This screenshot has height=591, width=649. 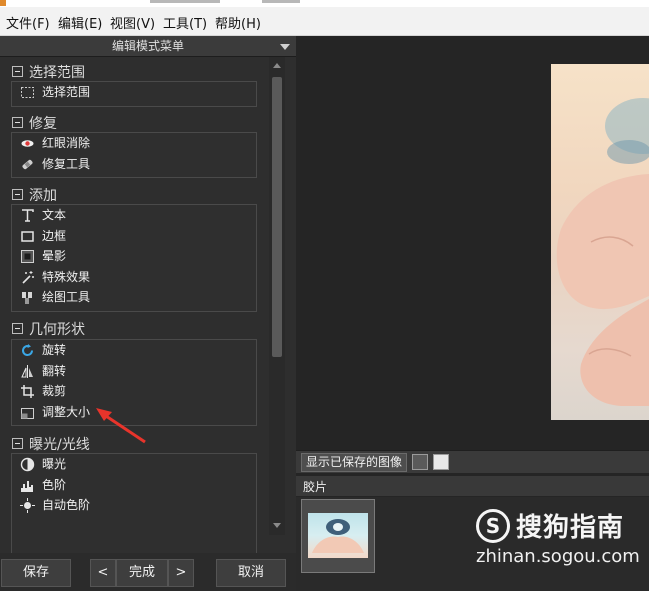 What do you see at coordinates (134, 464) in the screenshot?
I see `tool-exposure: 曝光` at bounding box center [134, 464].